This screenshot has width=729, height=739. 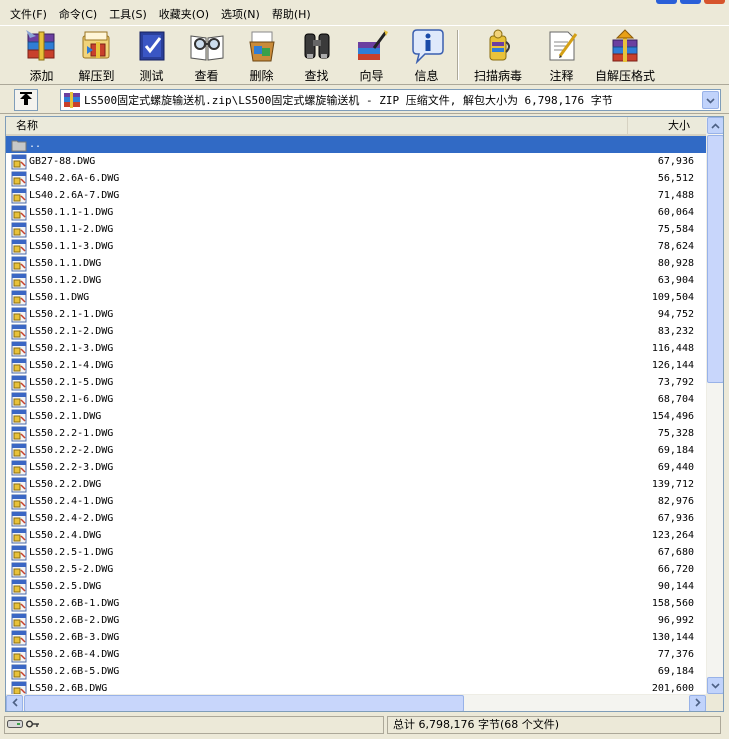 I want to click on comment-button: 注释, so click(x=561, y=55).